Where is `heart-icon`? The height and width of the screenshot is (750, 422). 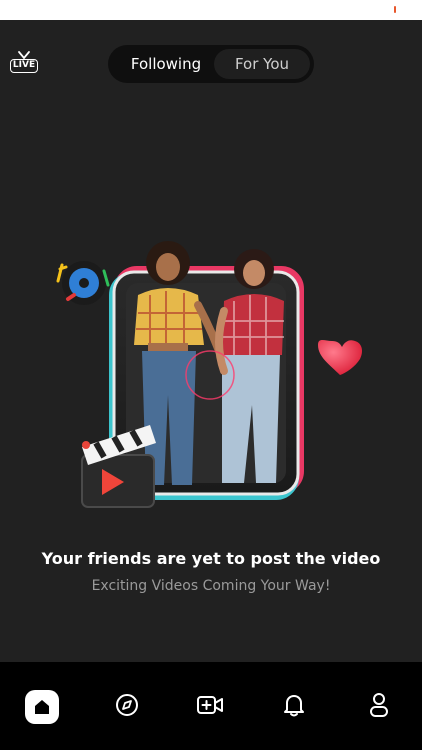
heart-icon is located at coordinates (340, 357).